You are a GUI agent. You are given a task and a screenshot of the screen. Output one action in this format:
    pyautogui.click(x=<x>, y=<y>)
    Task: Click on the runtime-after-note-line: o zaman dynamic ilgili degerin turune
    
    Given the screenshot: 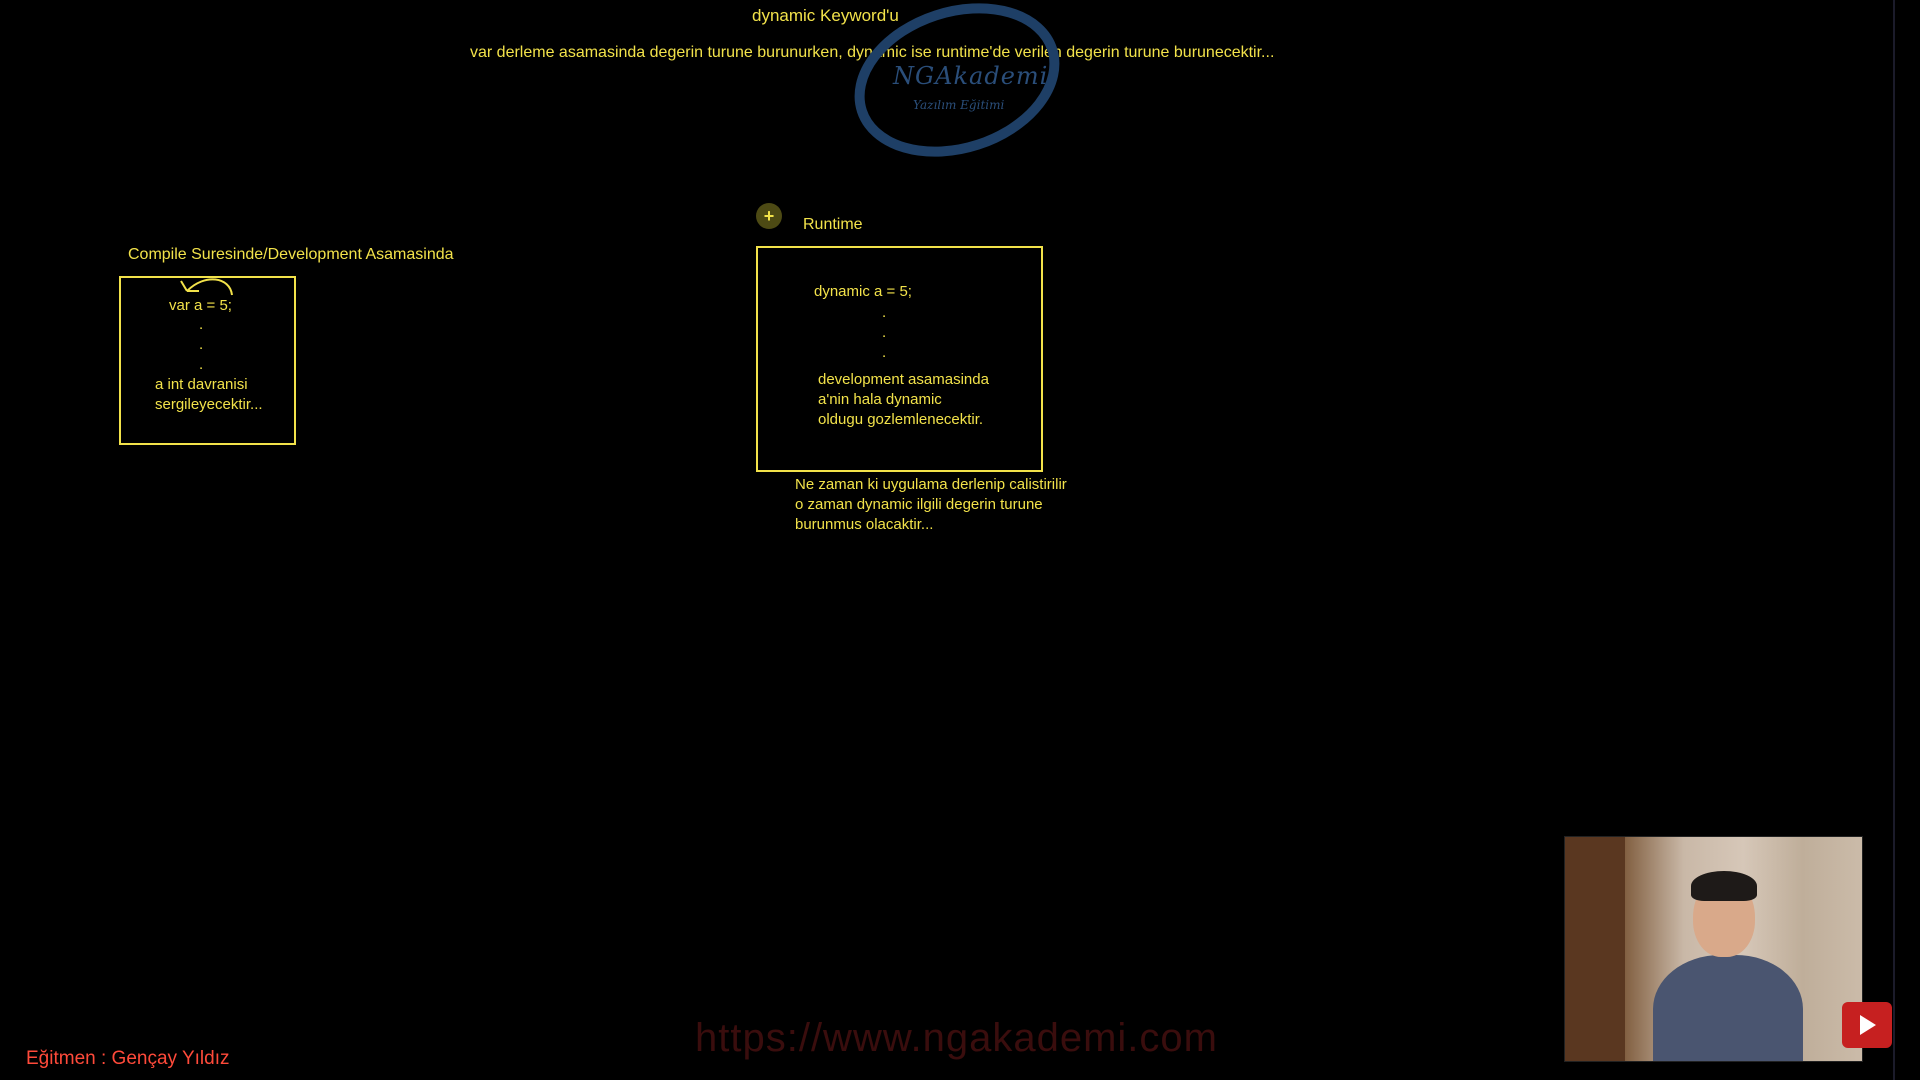 What is the action you would take?
    pyautogui.click(x=919, y=504)
    